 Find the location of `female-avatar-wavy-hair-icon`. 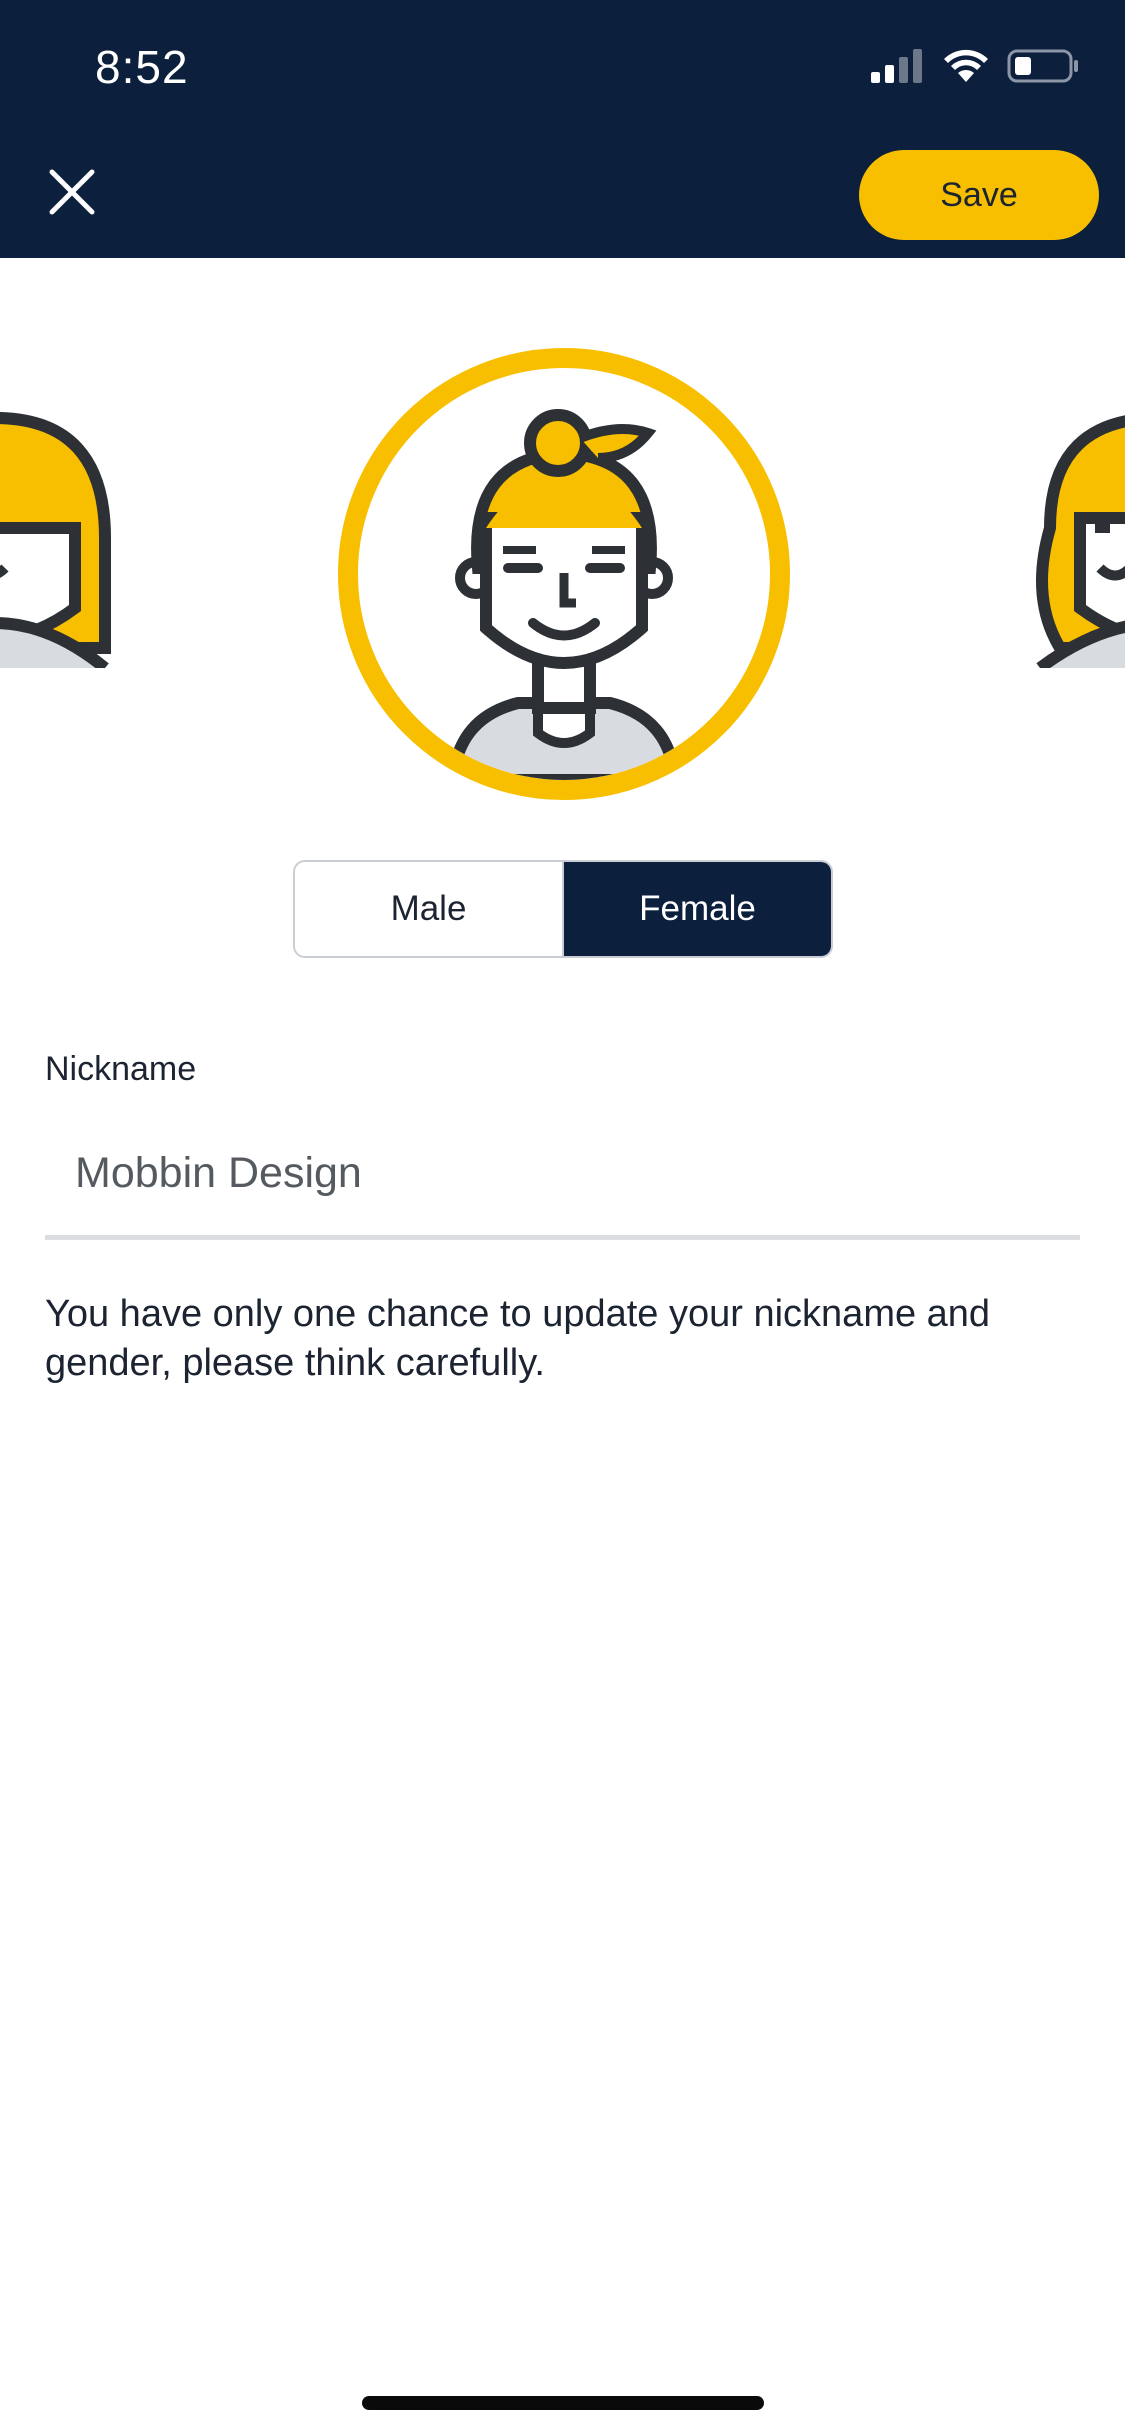

female-avatar-wavy-hair-icon is located at coordinates (1067, 523).